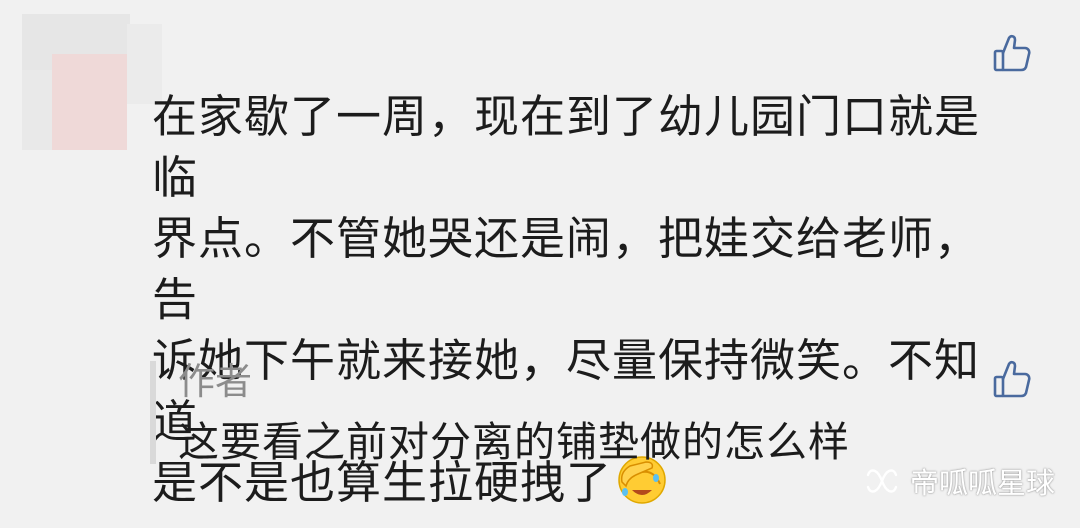 The height and width of the screenshot is (528, 1080). What do you see at coordinates (983, 483) in the screenshot?
I see `watermark-text: 帝呱呱星球` at bounding box center [983, 483].